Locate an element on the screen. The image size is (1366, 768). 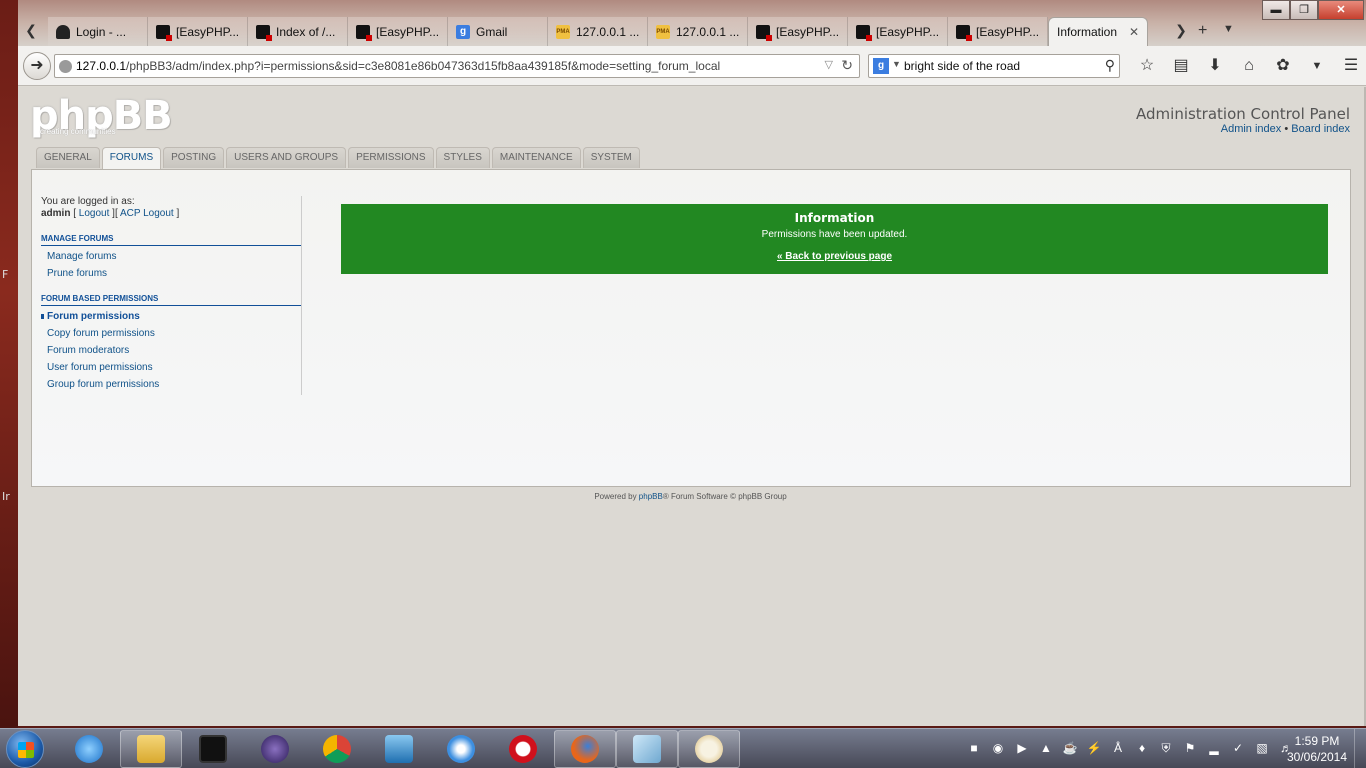
home-icon: ⌂ is located at coordinates (1249, 66).